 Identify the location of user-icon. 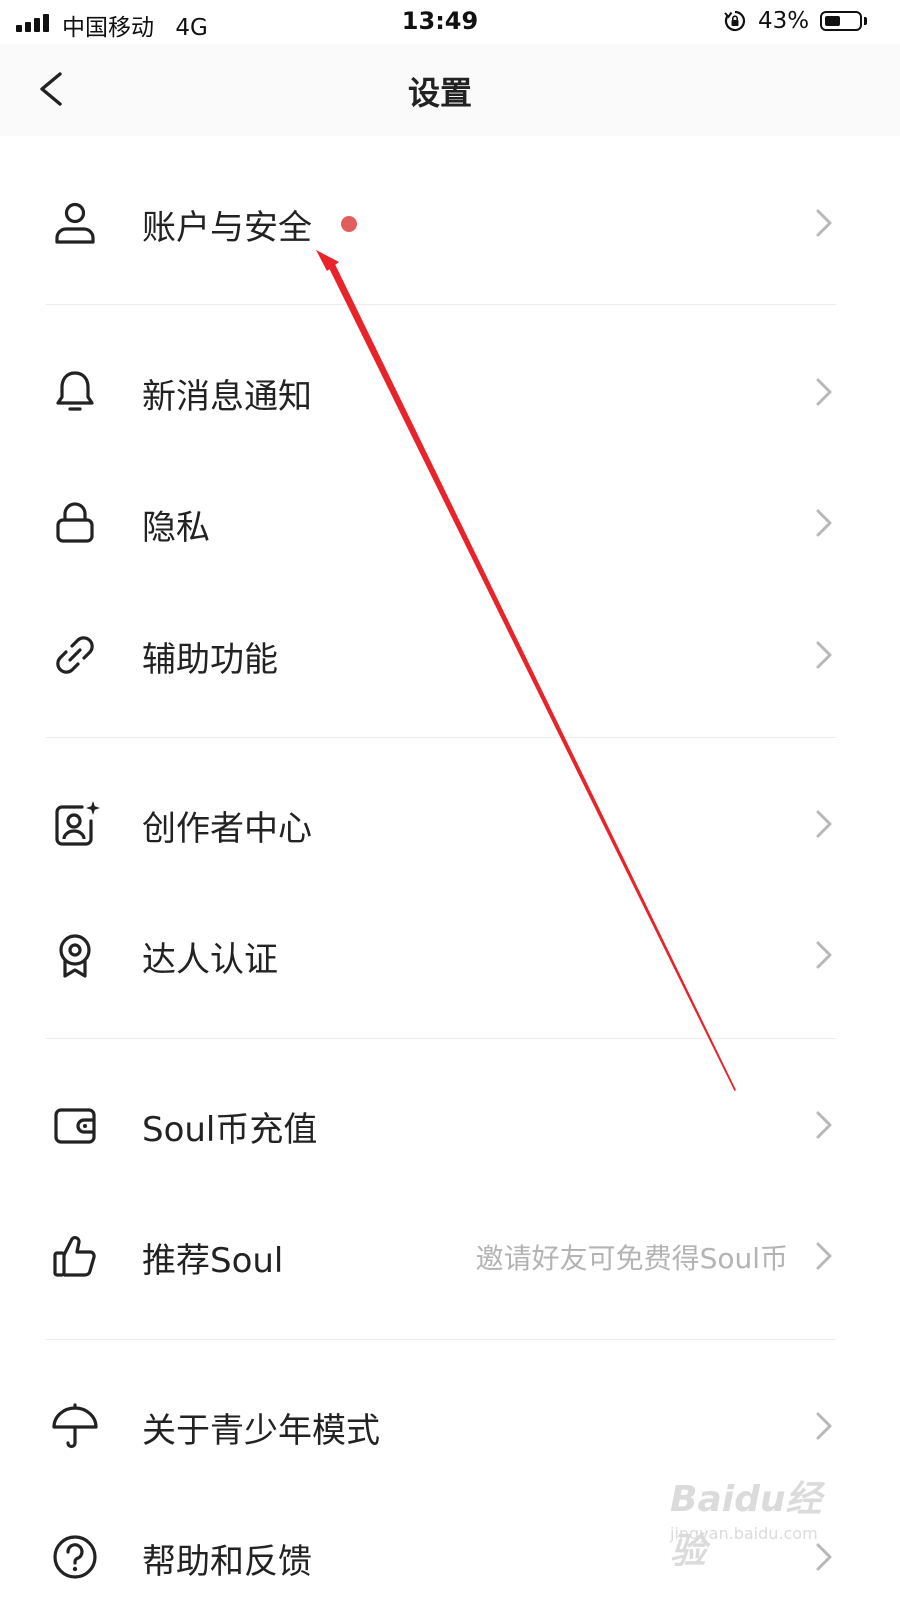
(75, 223).